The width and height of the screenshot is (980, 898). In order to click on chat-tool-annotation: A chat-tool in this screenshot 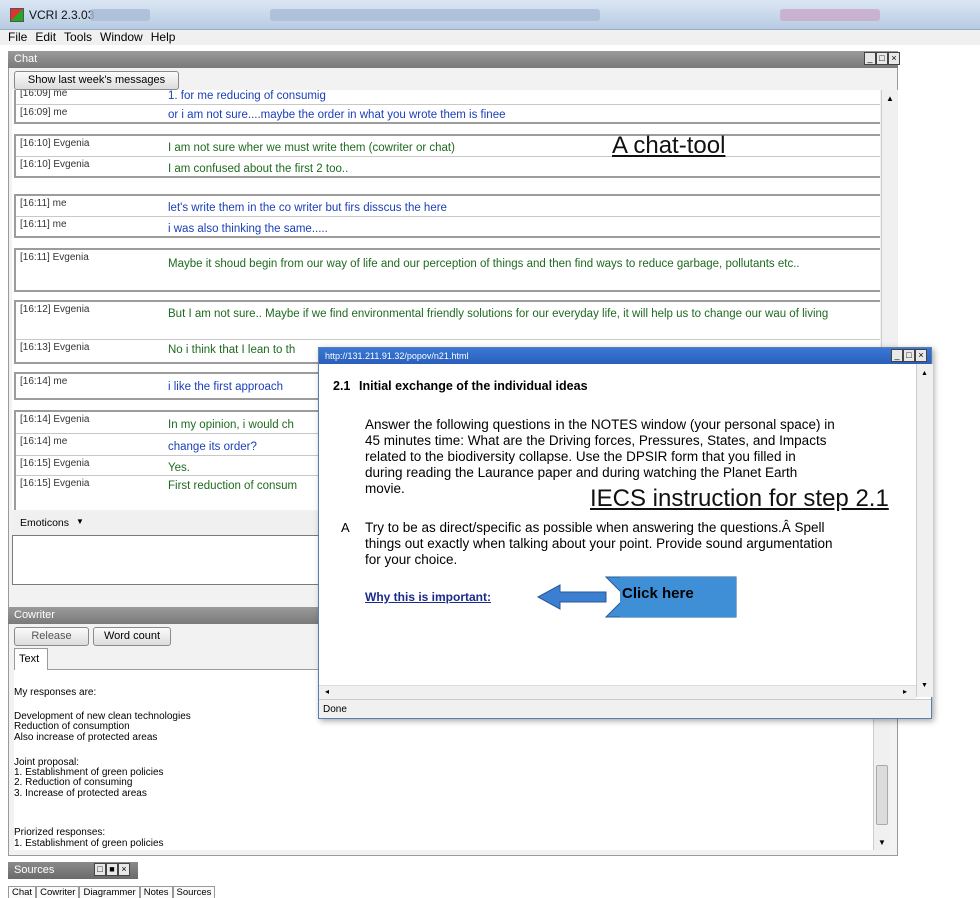, I will do `click(669, 145)`.